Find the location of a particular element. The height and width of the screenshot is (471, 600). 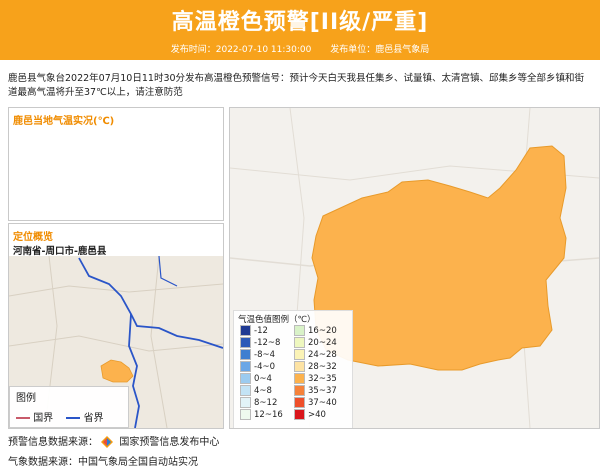

publish-unit: 发布单位：鹿邑县气象局 is located at coordinates (380, 50).